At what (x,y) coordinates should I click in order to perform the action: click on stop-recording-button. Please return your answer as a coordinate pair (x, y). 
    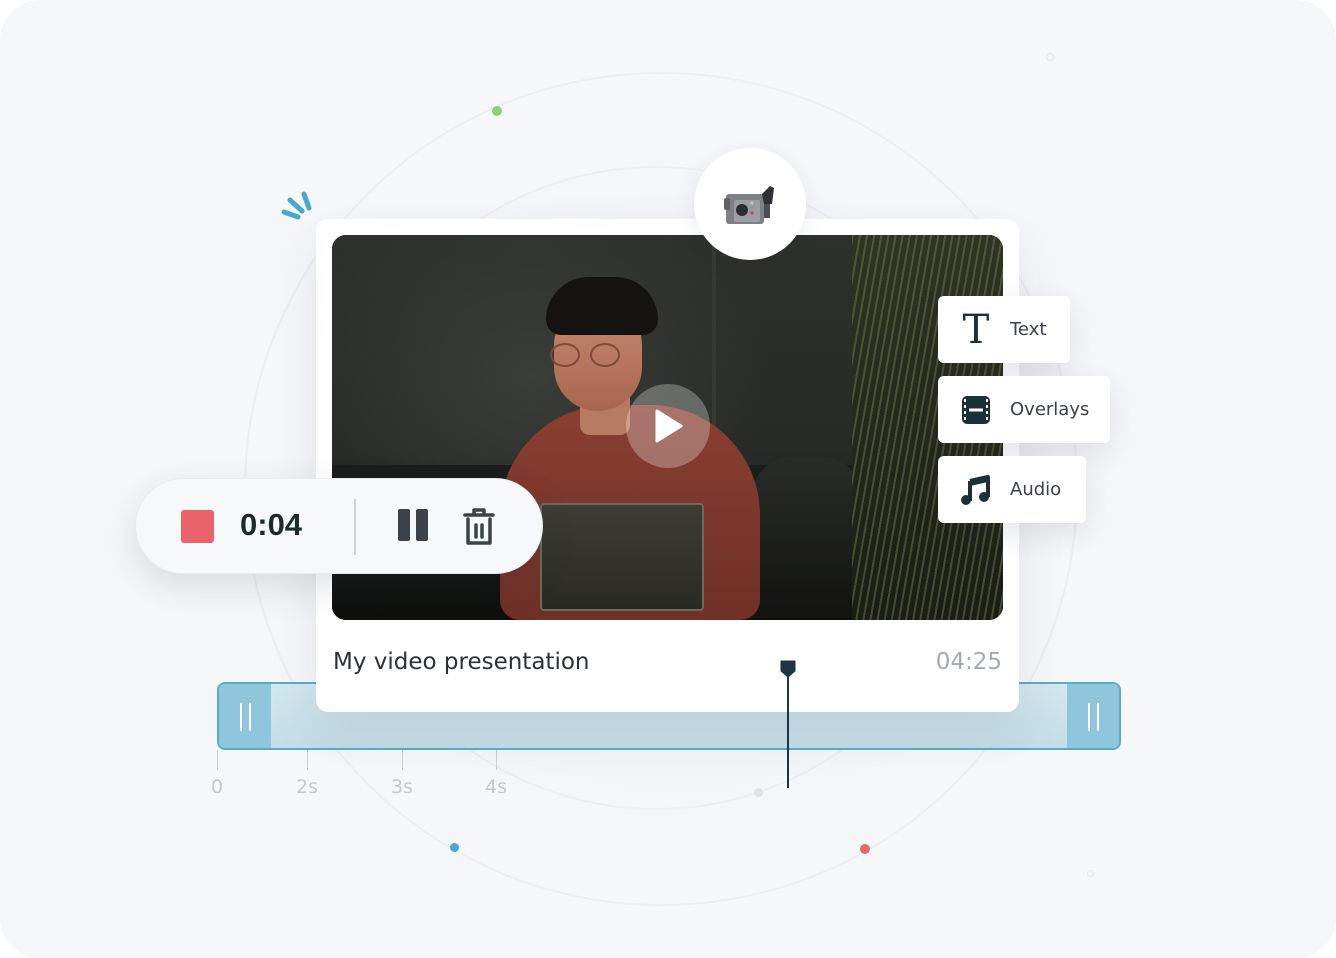
    Looking at the image, I should click on (197, 526).